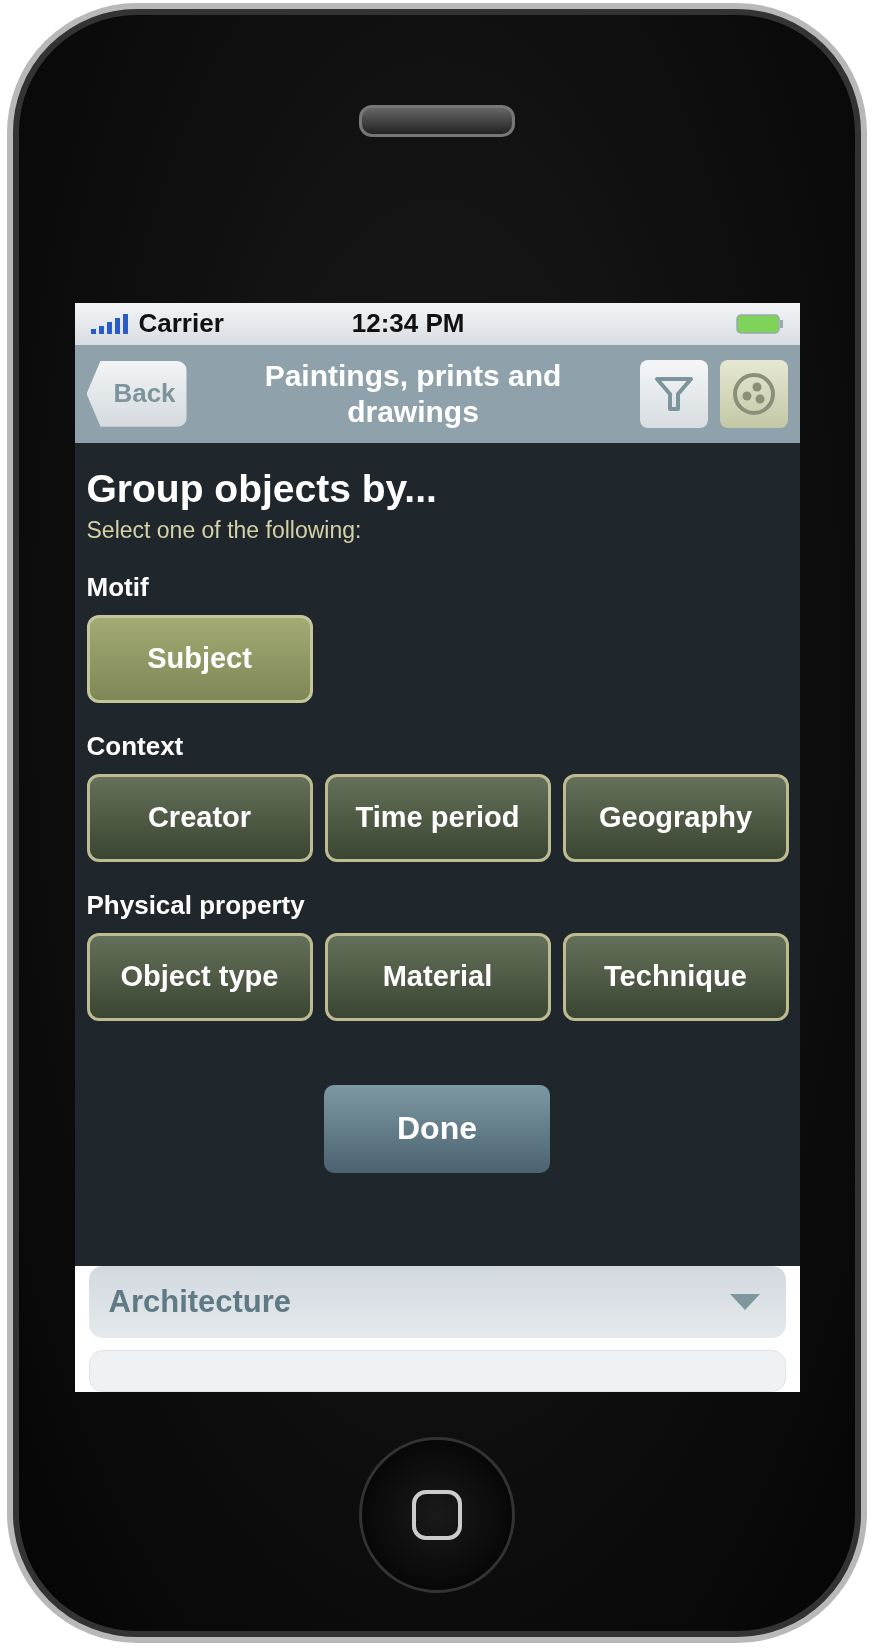 The width and height of the screenshot is (874, 1649). I want to click on carrier-name: Carrier, so click(181, 324).